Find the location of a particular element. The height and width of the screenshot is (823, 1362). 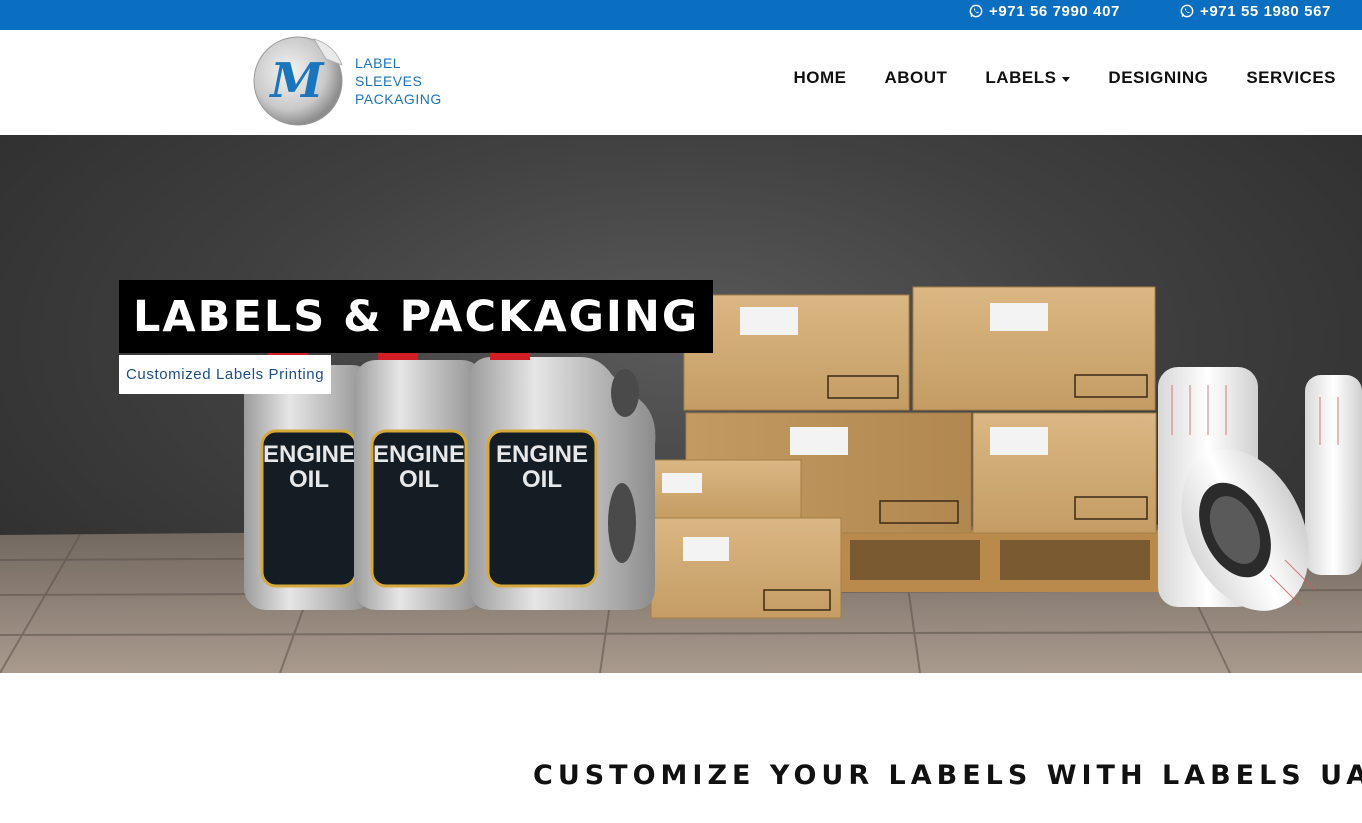

nav-home-label: HOME is located at coordinates (820, 77).